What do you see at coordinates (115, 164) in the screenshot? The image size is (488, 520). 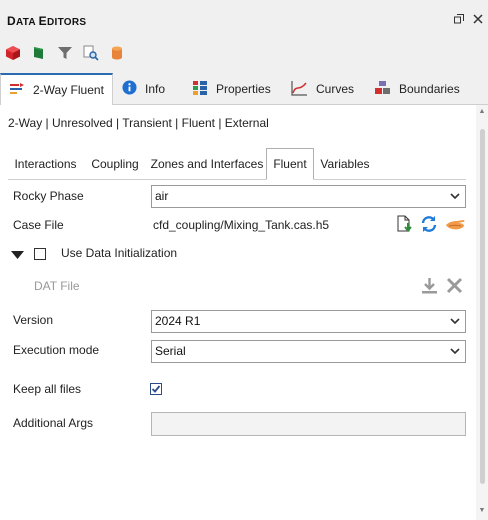 I see `tab-coupling: Coupling` at bounding box center [115, 164].